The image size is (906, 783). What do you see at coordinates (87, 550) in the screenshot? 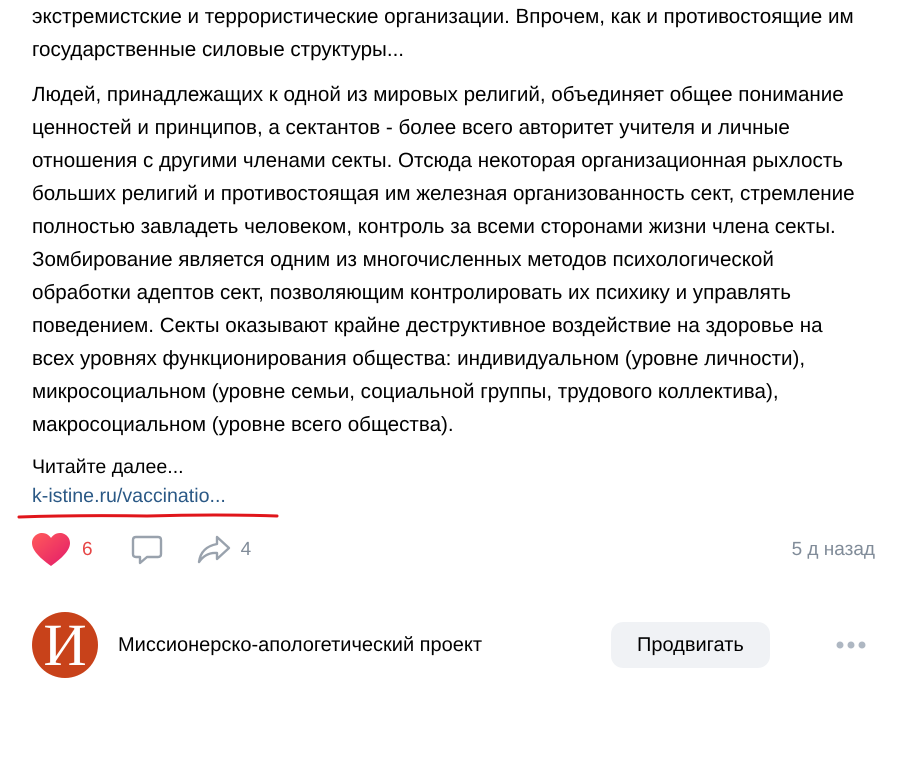
I see `like-count: 6` at bounding box center [87, 550].